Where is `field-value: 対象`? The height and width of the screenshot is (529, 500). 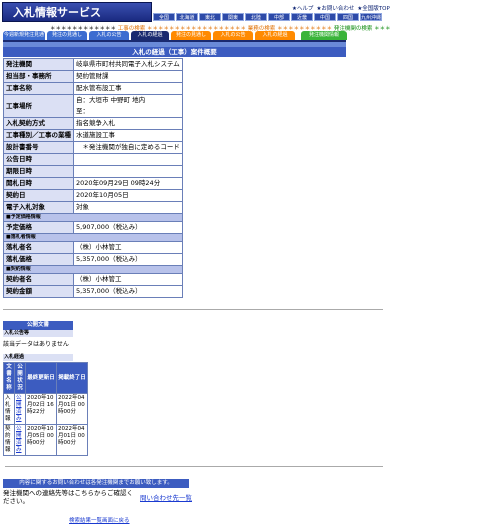
field-value: 対象 is located at coordinates (128, 207).